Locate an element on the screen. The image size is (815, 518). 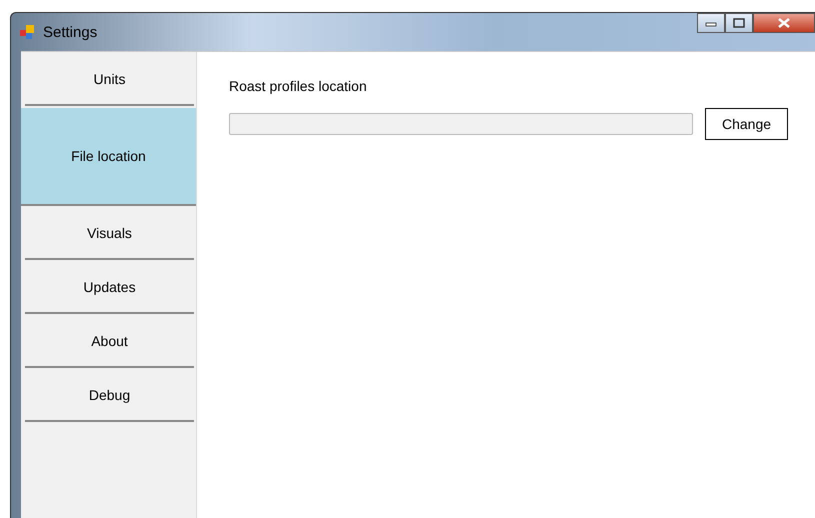
window-title: Settings is located at coordinates (70, 32).